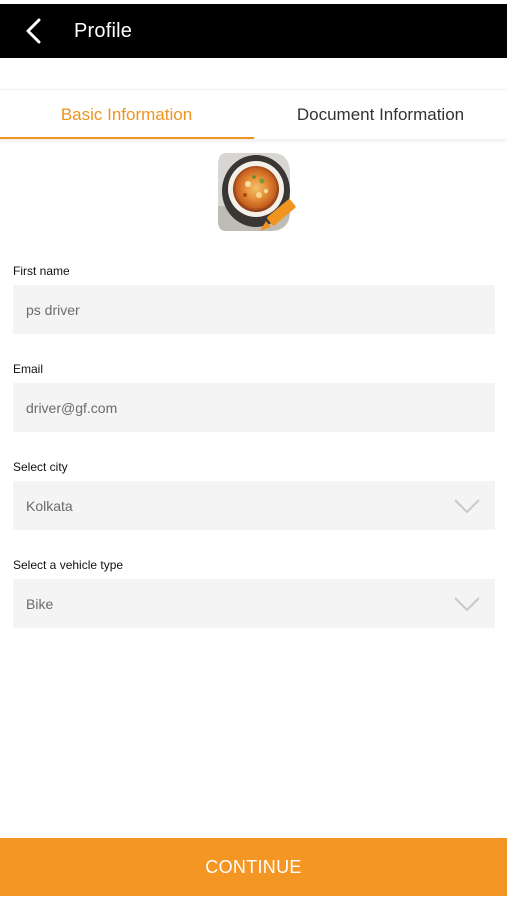 This screenshot has width=507, height=900. Describe the element at coordinates (253, 31) in the screenshot. I see `app-header: Profile` at that location.